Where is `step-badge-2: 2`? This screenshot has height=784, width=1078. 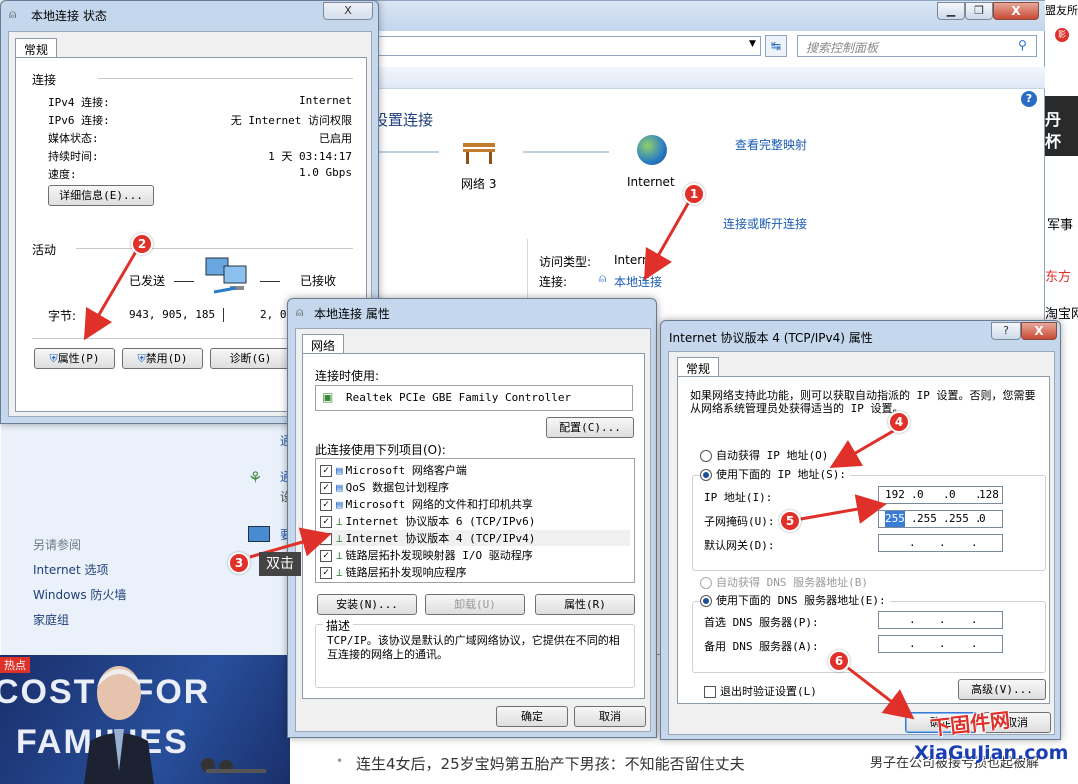 step-badge-2: 2 is located at coordinates (142, 244).